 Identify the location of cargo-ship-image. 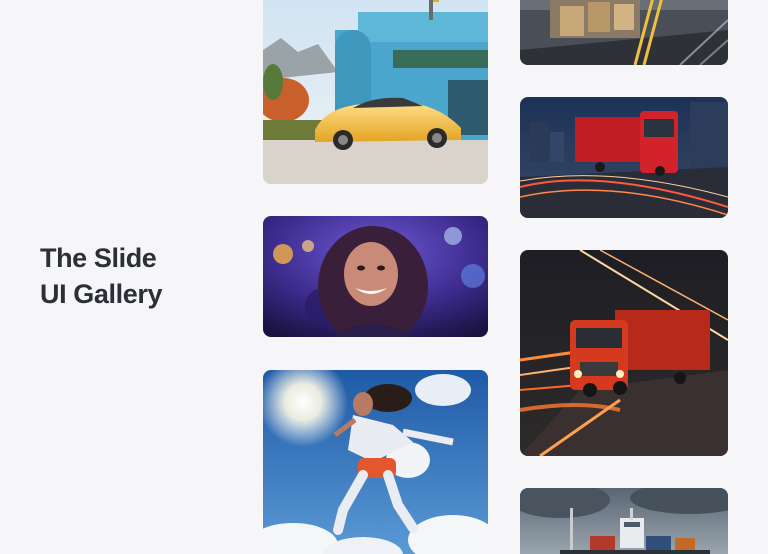
(624, 521).